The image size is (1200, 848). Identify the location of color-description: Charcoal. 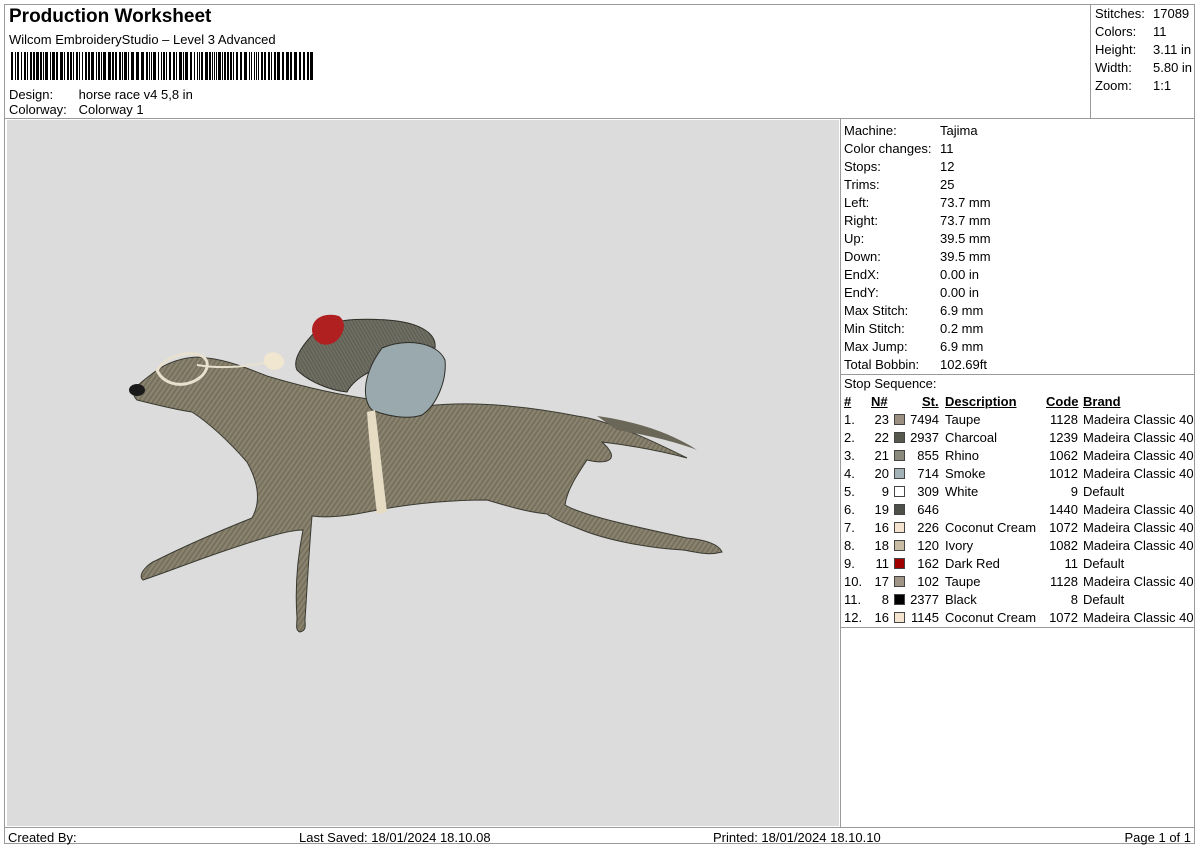
(971, 437).